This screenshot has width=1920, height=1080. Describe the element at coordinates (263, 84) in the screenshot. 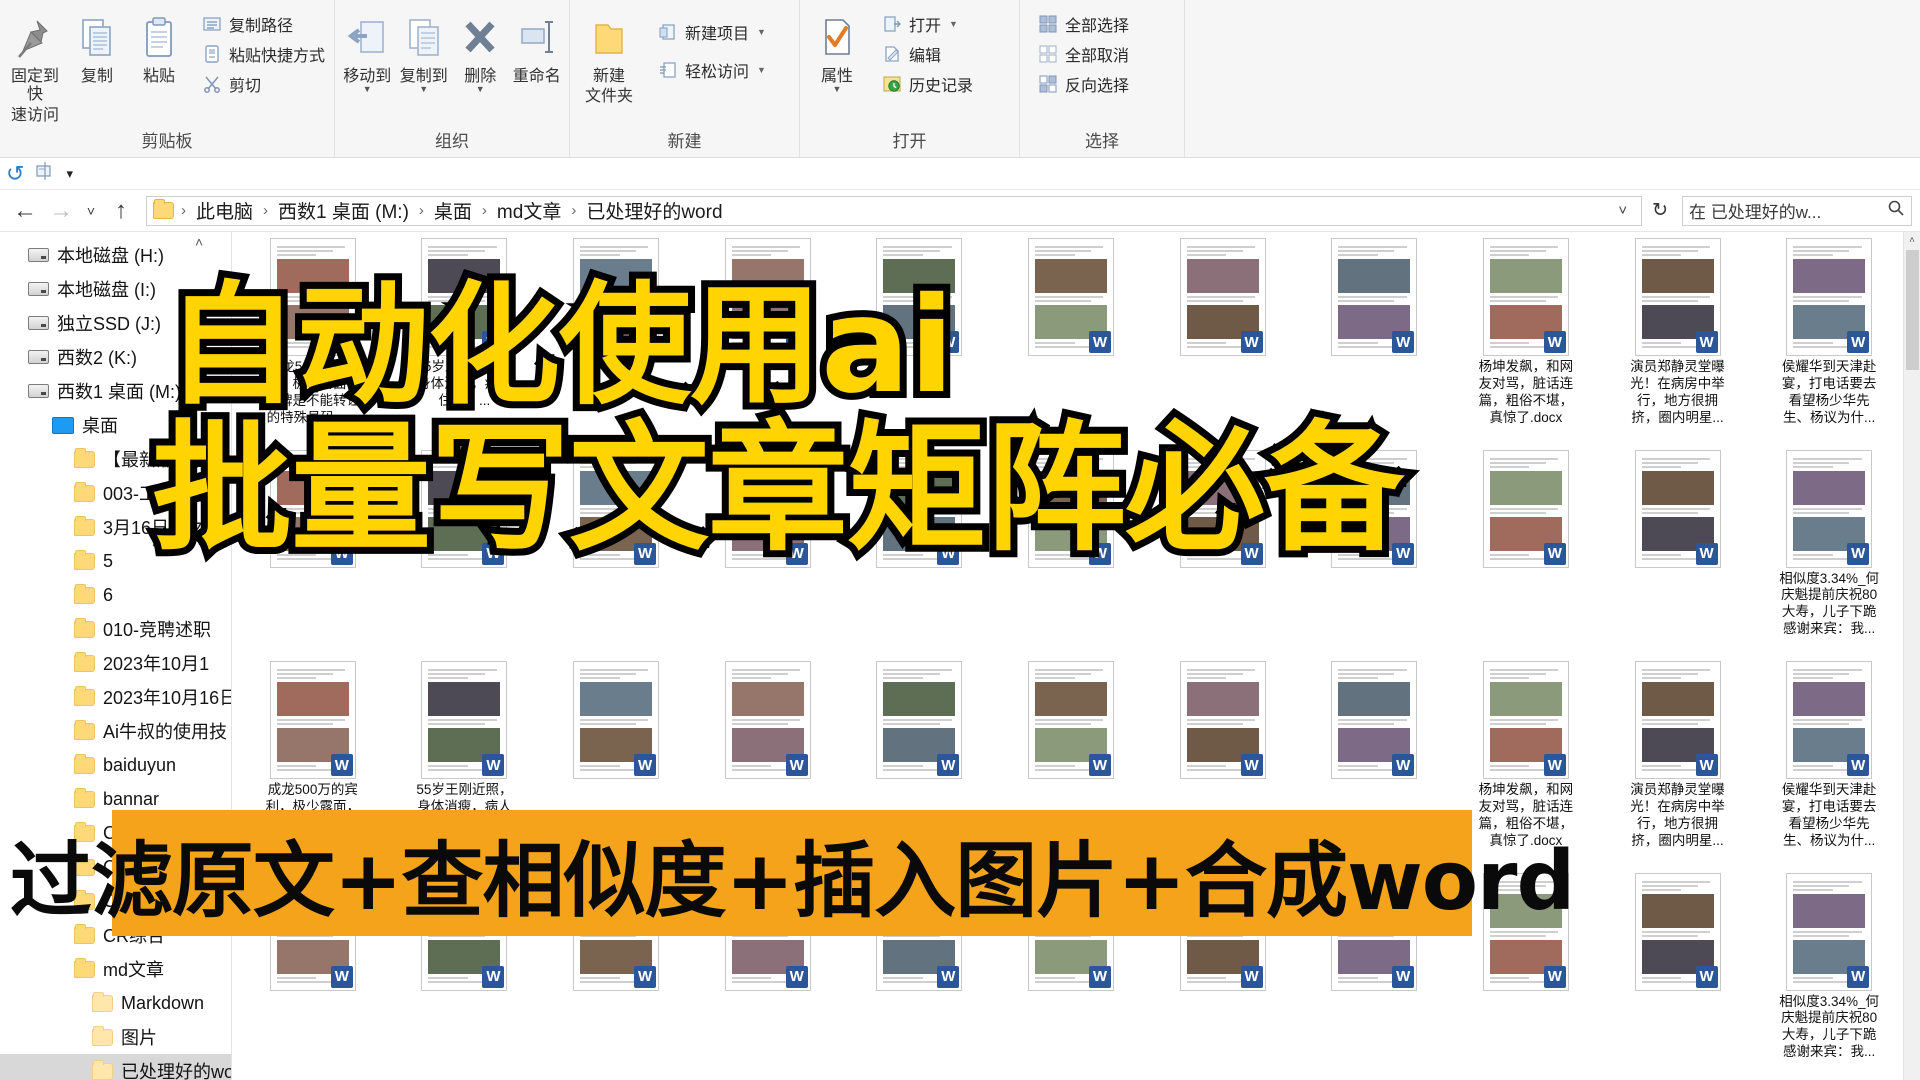

I see `cut-button: 剪切` at that location.